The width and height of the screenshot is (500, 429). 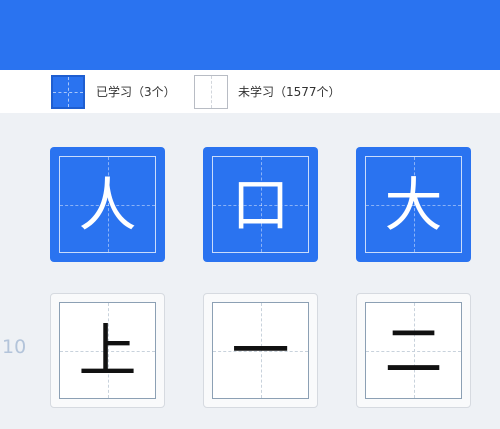 I want to click on practice-grid-cell: 上, so click(x=107, y=350).